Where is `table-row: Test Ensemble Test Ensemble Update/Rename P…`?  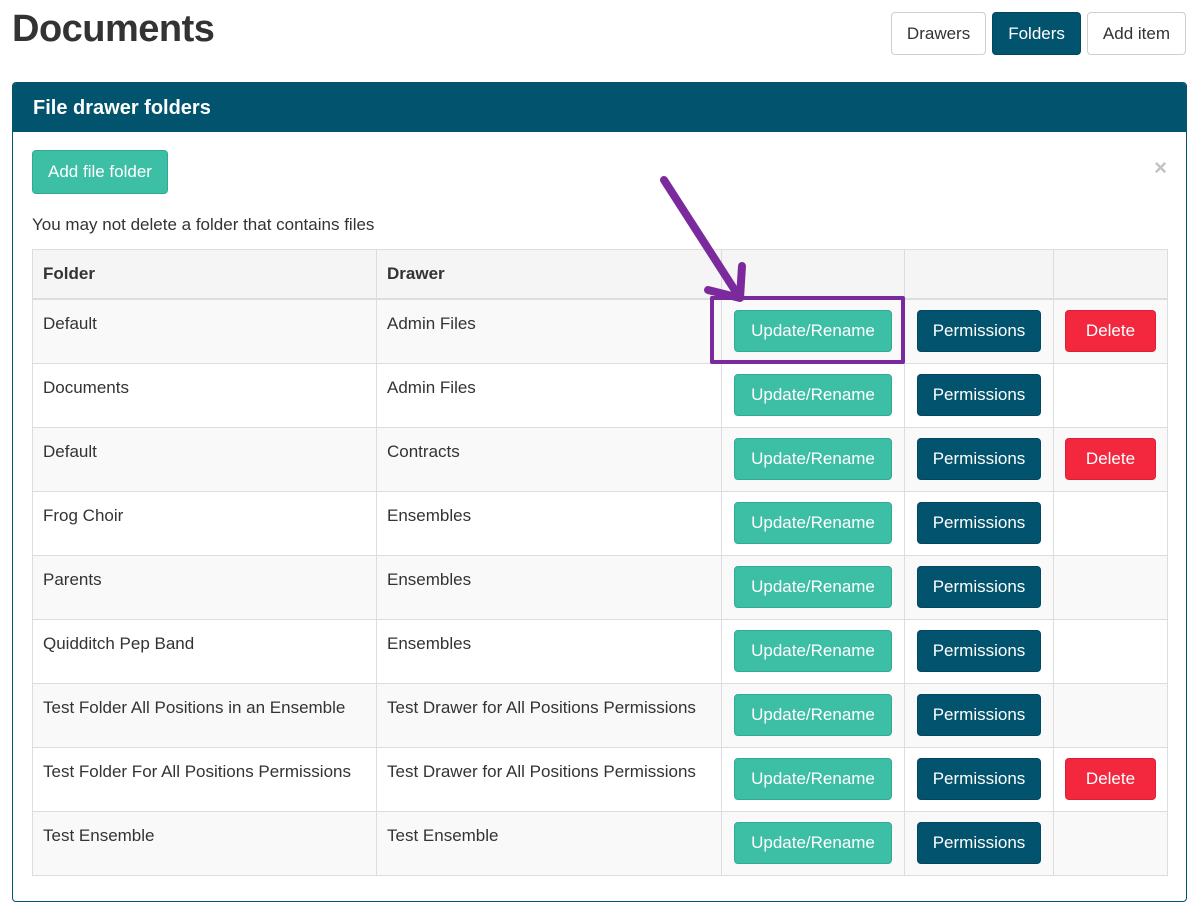 table-row: Test Ensemble Test Ensemble Update/Rename P… is located at coordinates (600, 843).